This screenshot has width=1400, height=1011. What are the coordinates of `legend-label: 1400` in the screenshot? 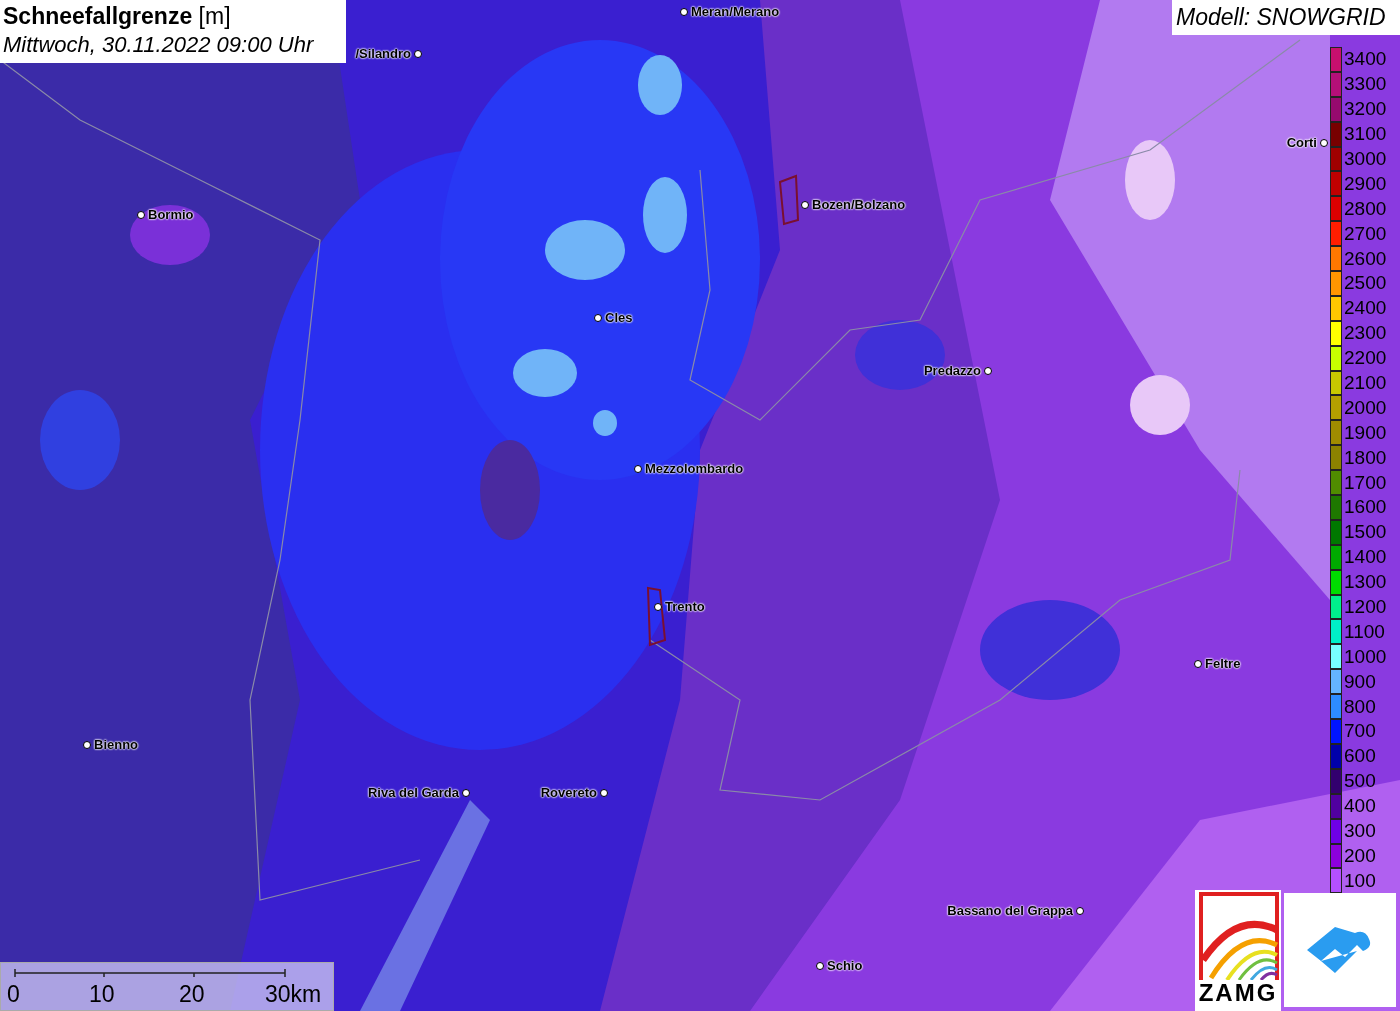 It's located at (1365, 557).